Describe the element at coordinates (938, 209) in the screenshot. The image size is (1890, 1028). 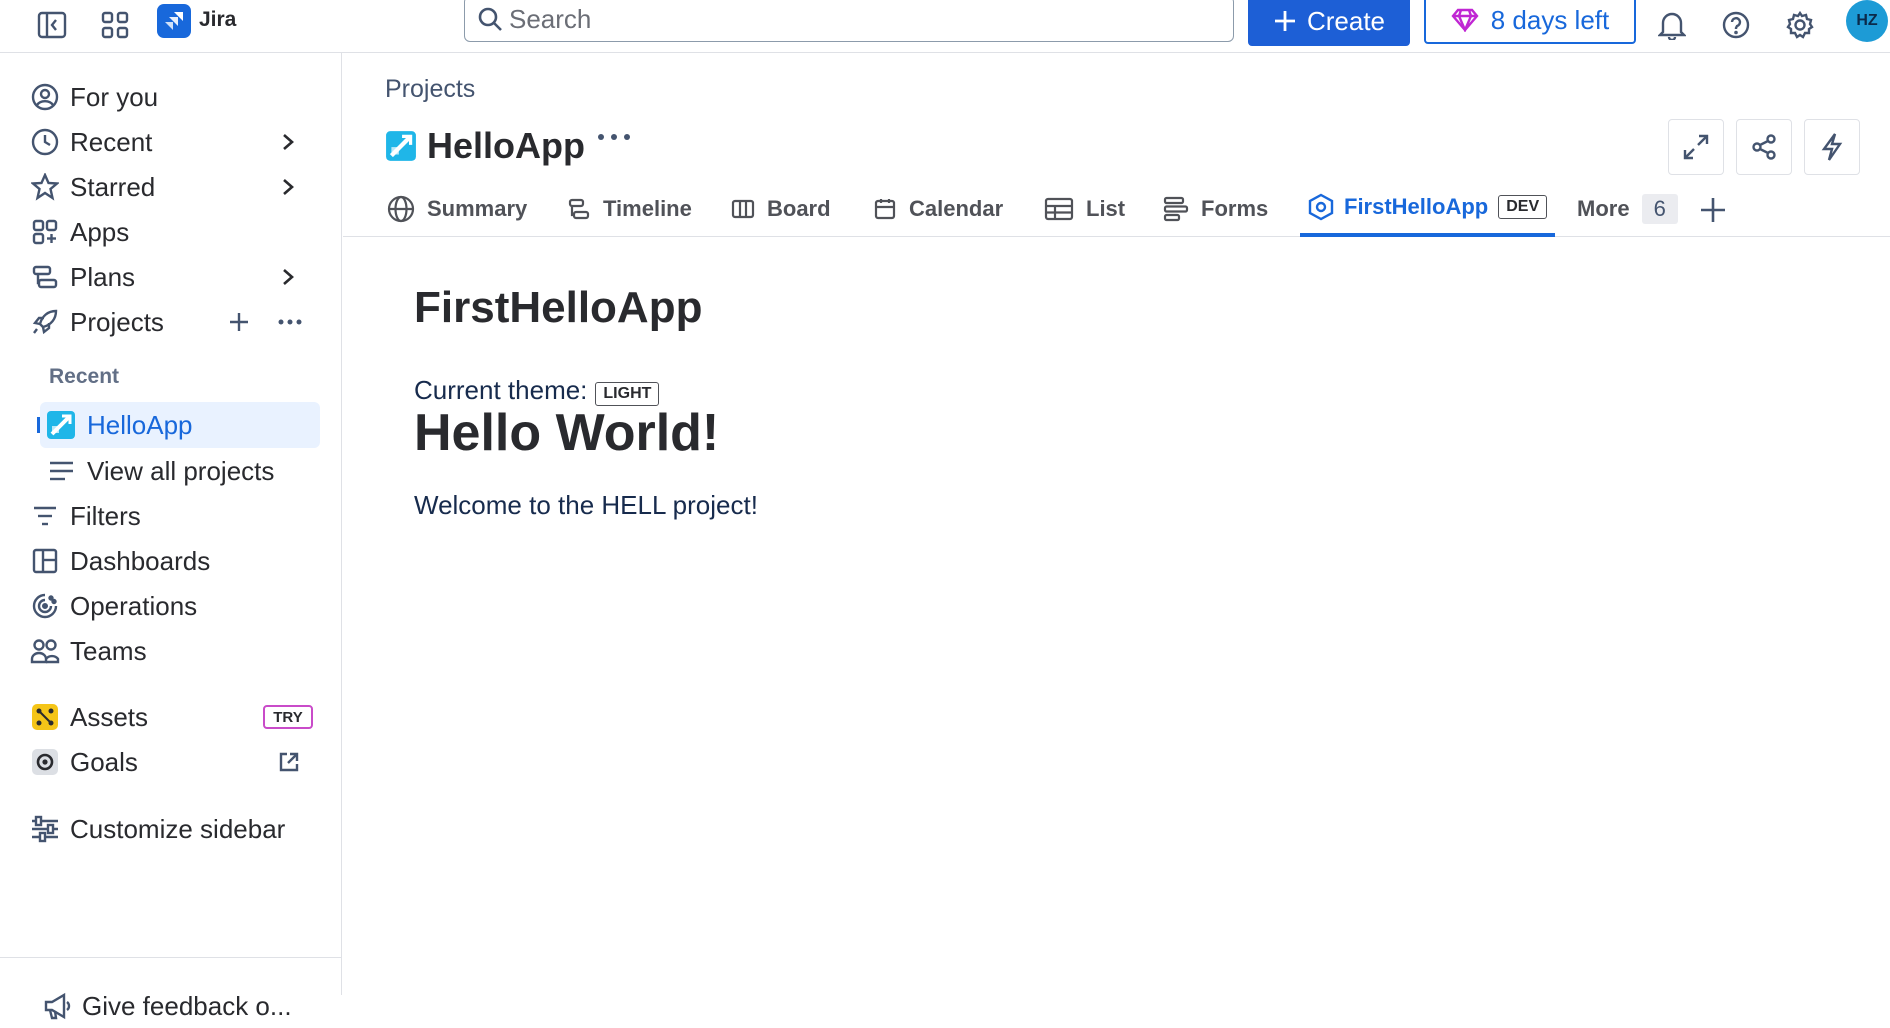
I see `tab-calendar: Calendar` at that location.